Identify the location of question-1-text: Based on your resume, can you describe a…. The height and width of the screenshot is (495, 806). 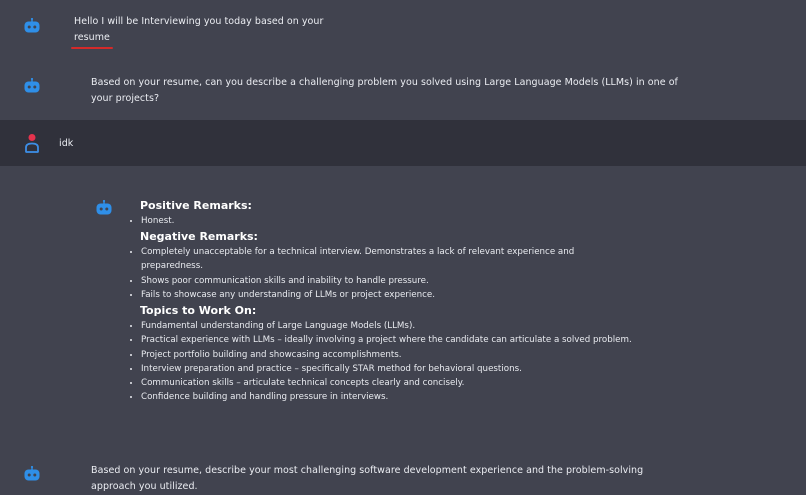
(384, 90).